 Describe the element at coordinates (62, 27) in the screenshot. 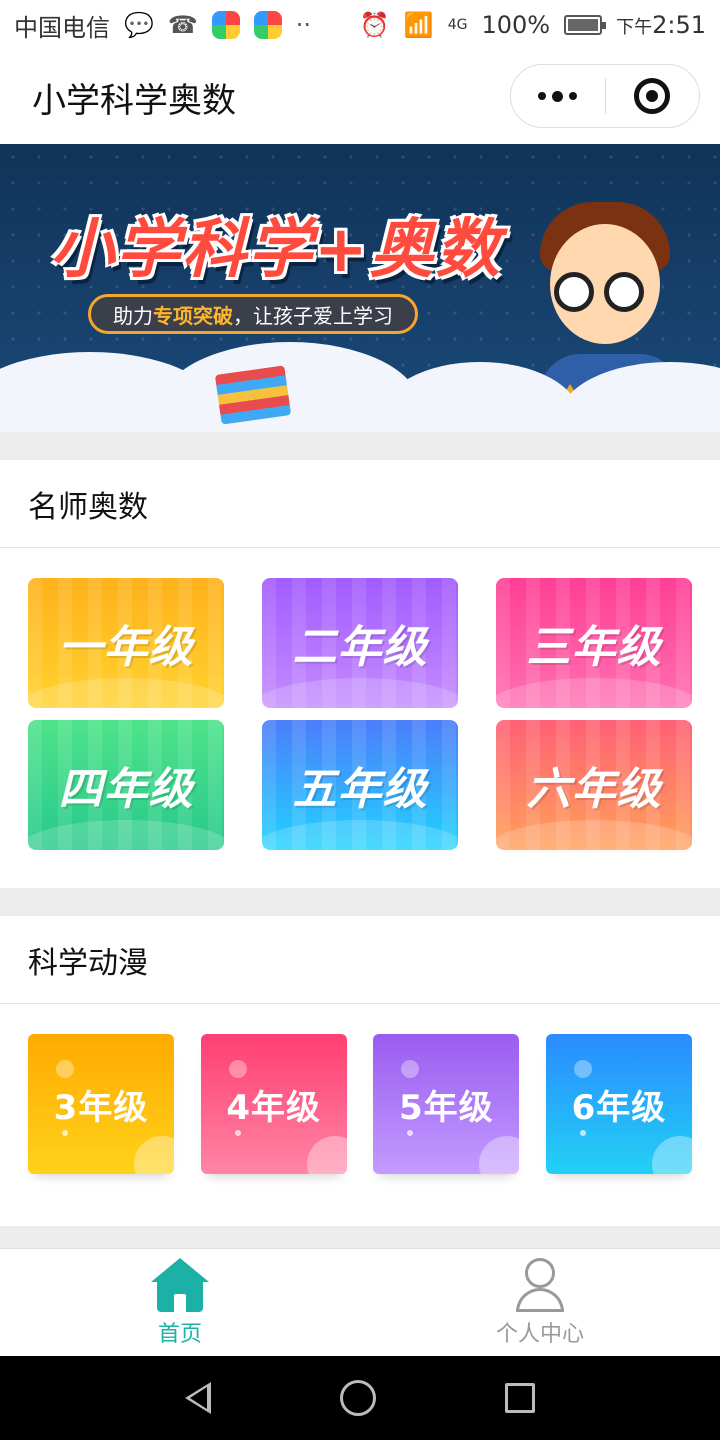

I see `carrier-label: 中国电信` at that location.